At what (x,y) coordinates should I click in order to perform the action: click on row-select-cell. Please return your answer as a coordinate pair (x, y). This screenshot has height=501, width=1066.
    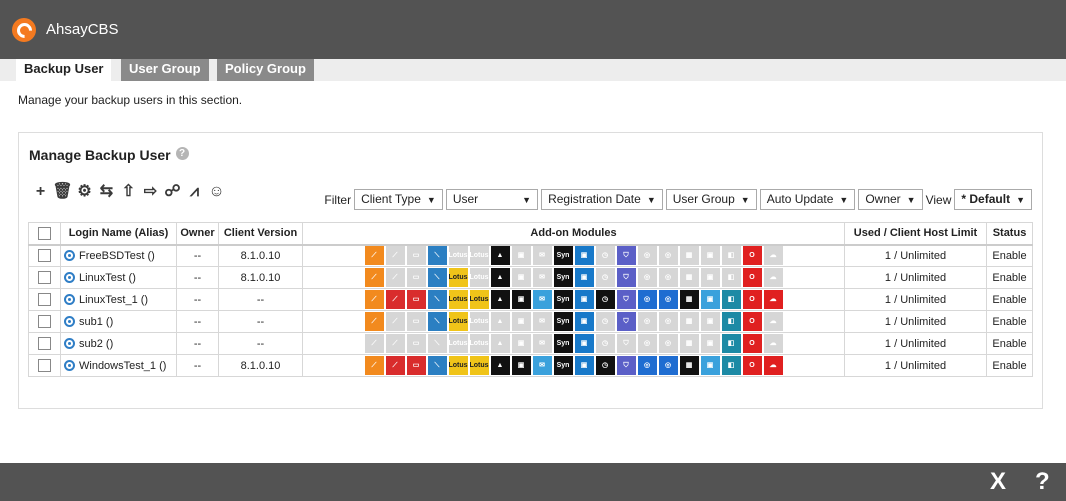
    Looking at the image, I should click on (44, 255).